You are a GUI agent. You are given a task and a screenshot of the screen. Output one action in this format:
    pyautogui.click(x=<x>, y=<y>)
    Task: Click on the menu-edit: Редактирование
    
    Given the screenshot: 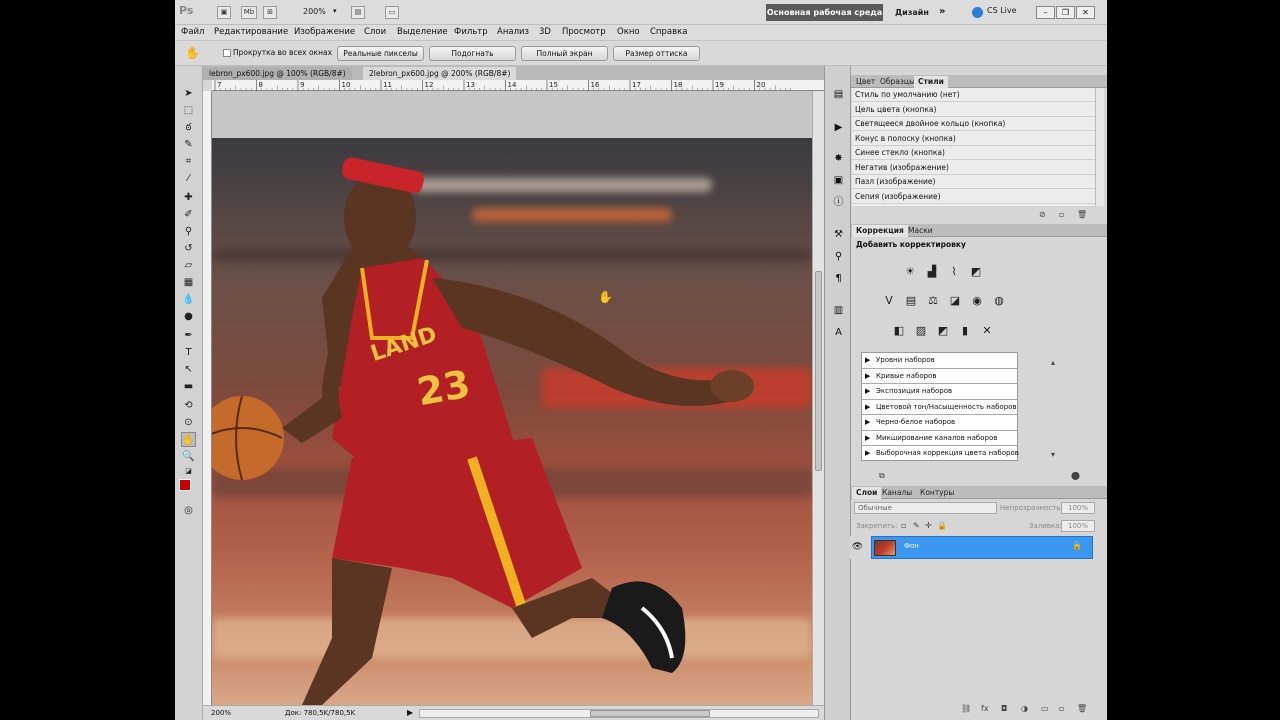 What is the action you would take?
    pyautogui.click(x=251, y=32)
    